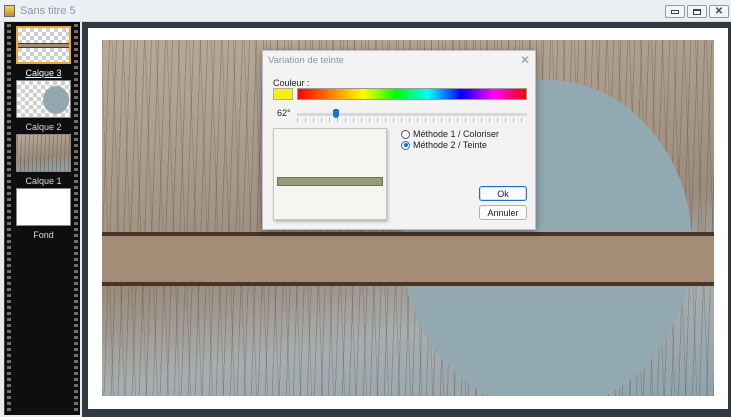 The width and height of the screenshot is (731, 417). I want to click on layer-label: Calque 1, so click(43, 181).